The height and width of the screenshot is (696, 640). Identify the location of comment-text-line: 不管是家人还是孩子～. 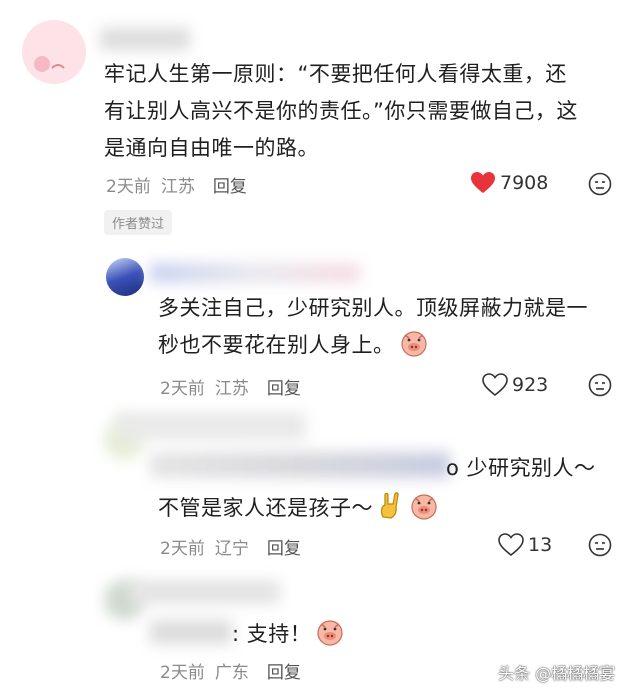
(393, 508).